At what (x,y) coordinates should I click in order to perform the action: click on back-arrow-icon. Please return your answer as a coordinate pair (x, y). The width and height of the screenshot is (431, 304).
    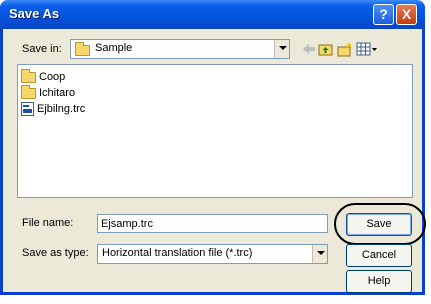
    Looking at the image, I should click on (309, 49).